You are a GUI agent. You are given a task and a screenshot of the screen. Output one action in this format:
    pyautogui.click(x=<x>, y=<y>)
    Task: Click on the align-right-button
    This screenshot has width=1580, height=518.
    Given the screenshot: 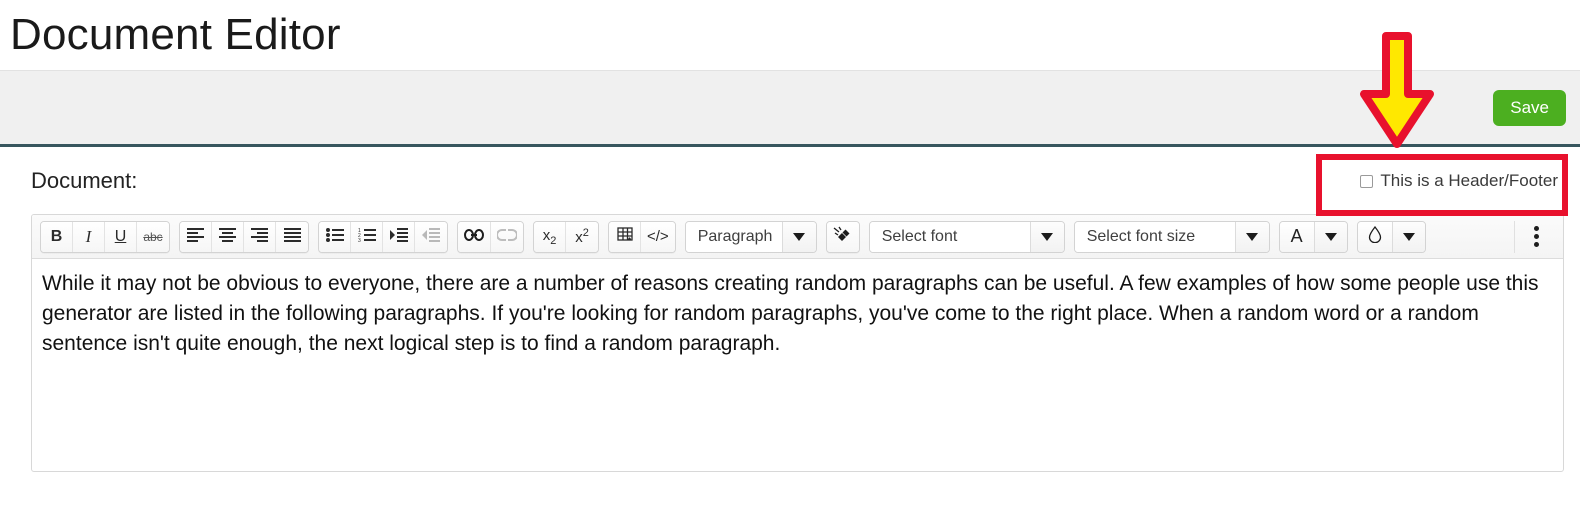 What is the action you would take?
    pyautogui.click(x=260, y=236)
    